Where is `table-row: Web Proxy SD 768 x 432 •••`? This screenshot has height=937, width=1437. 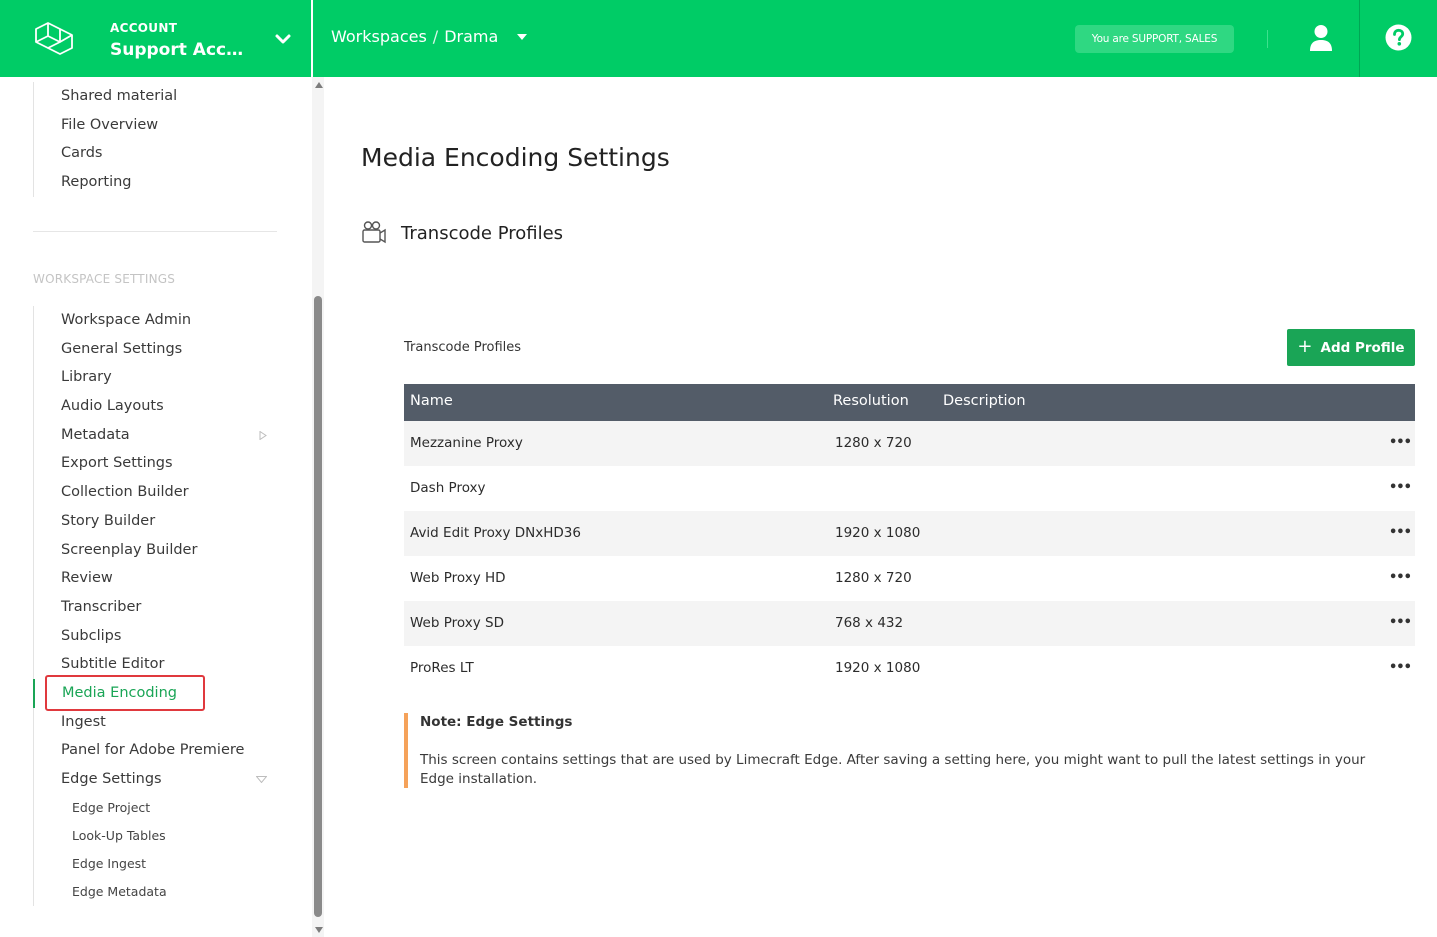 table-row: Web Proxy SD 768 x 432 ••• is located at coordinates (909, 623).